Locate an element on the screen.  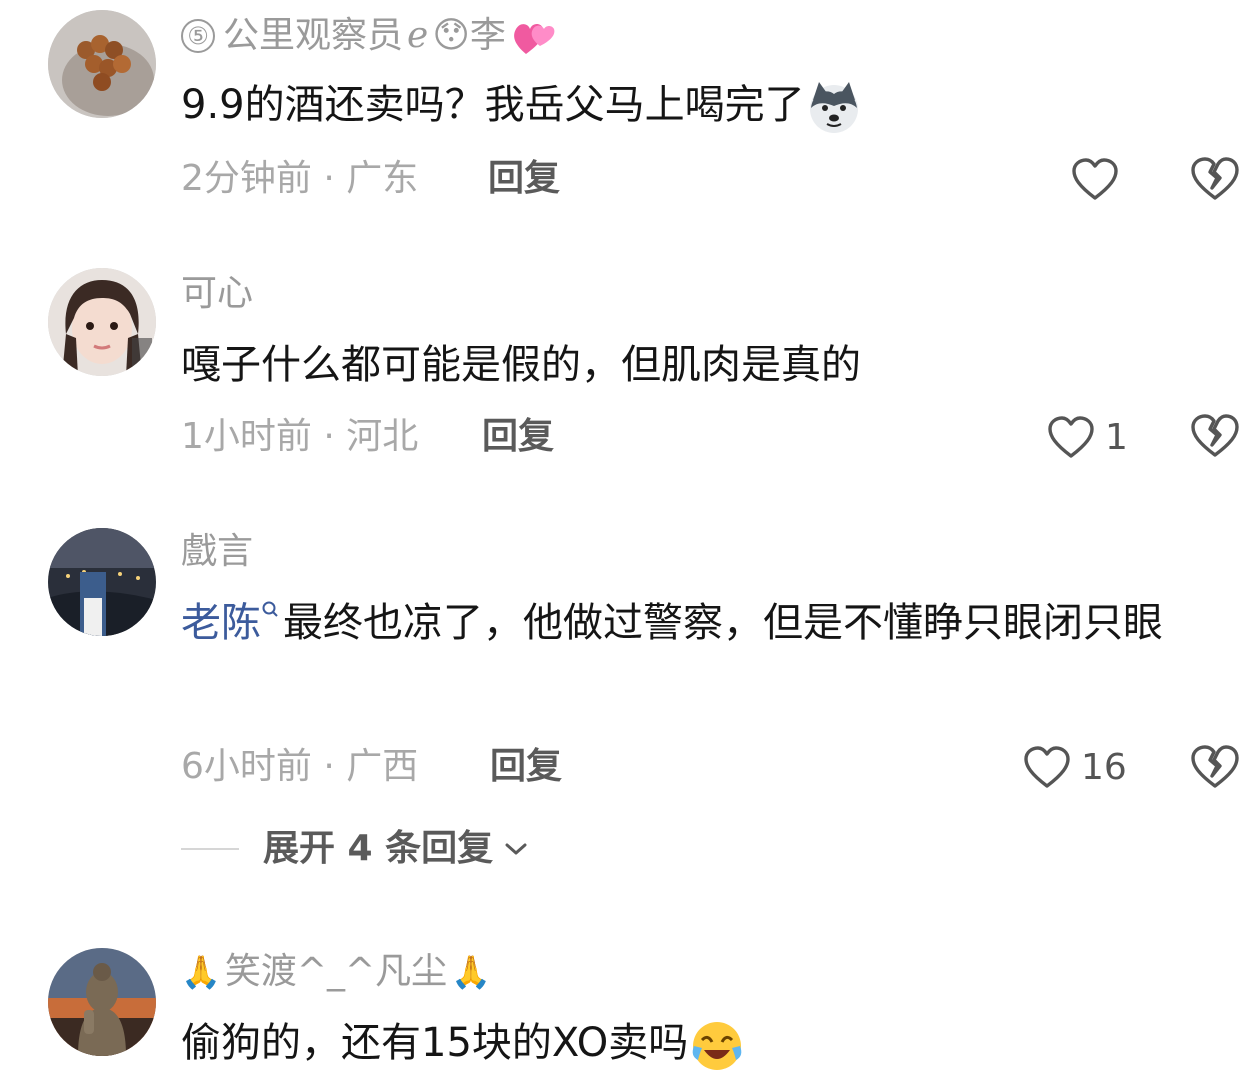
like-button is located at coordinates (1100, 180).